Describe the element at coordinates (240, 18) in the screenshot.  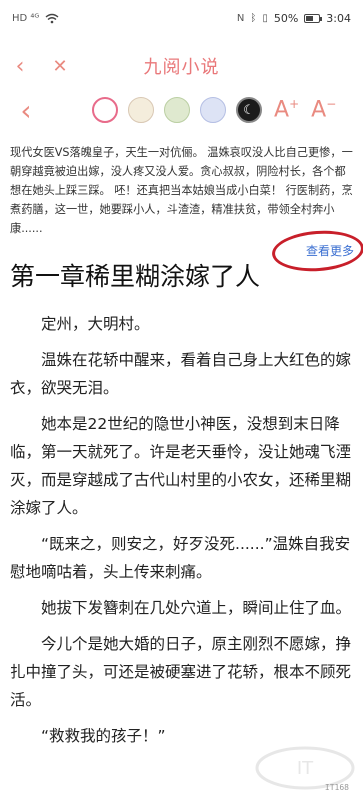
I see `nfc-icon: N` at that location.